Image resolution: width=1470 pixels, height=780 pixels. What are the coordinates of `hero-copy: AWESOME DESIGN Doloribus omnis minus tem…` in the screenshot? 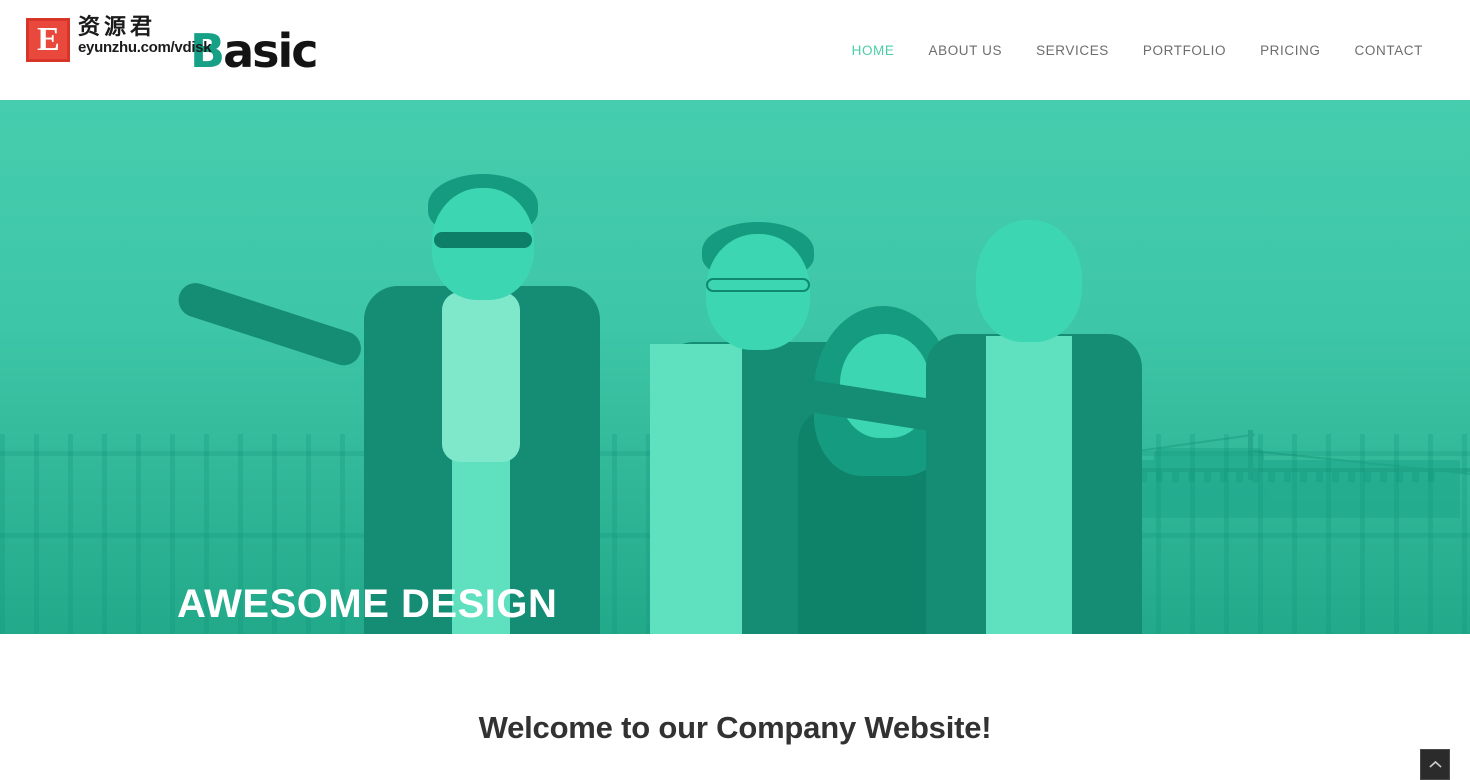 It's located at (437, 608).